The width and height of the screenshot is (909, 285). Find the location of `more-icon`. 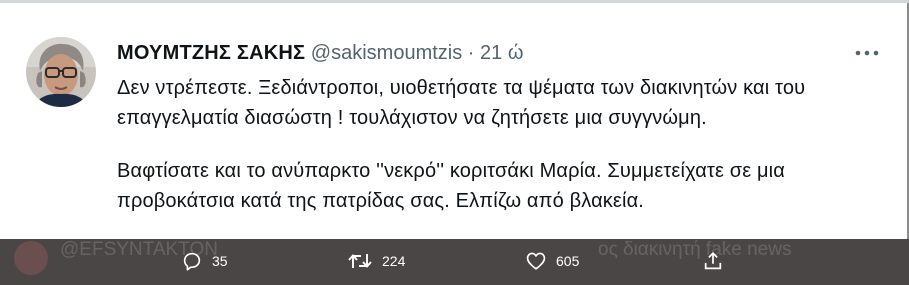

more-icon is located at coordinates (867, 53).